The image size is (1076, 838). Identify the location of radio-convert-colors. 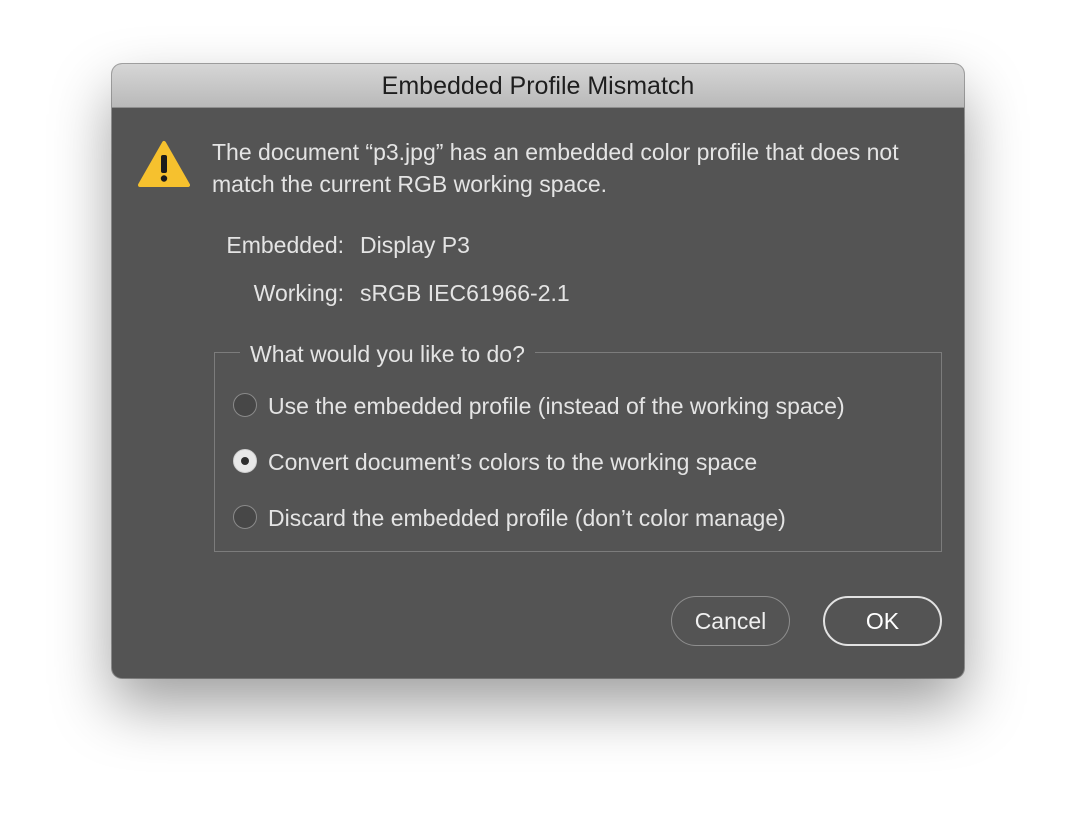
(245, 461).